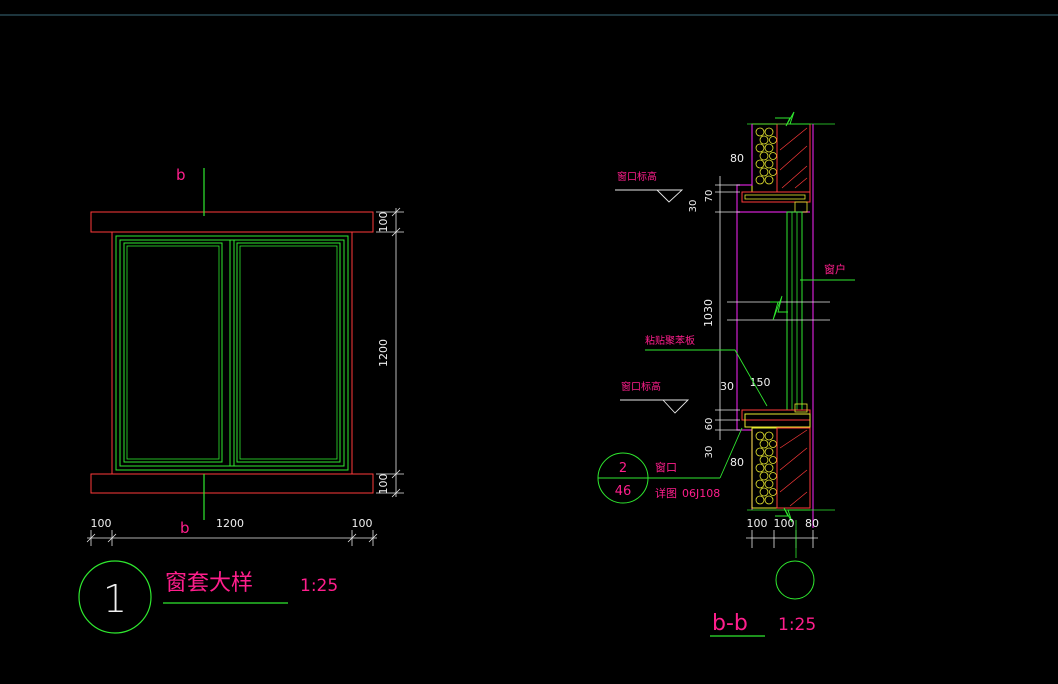 This screenshot has height=684, width=1058. What do you see at coordinates (383, 353) in the screenshot?
I see `dim-height-label: 1200` at bounding box center [383, 353].